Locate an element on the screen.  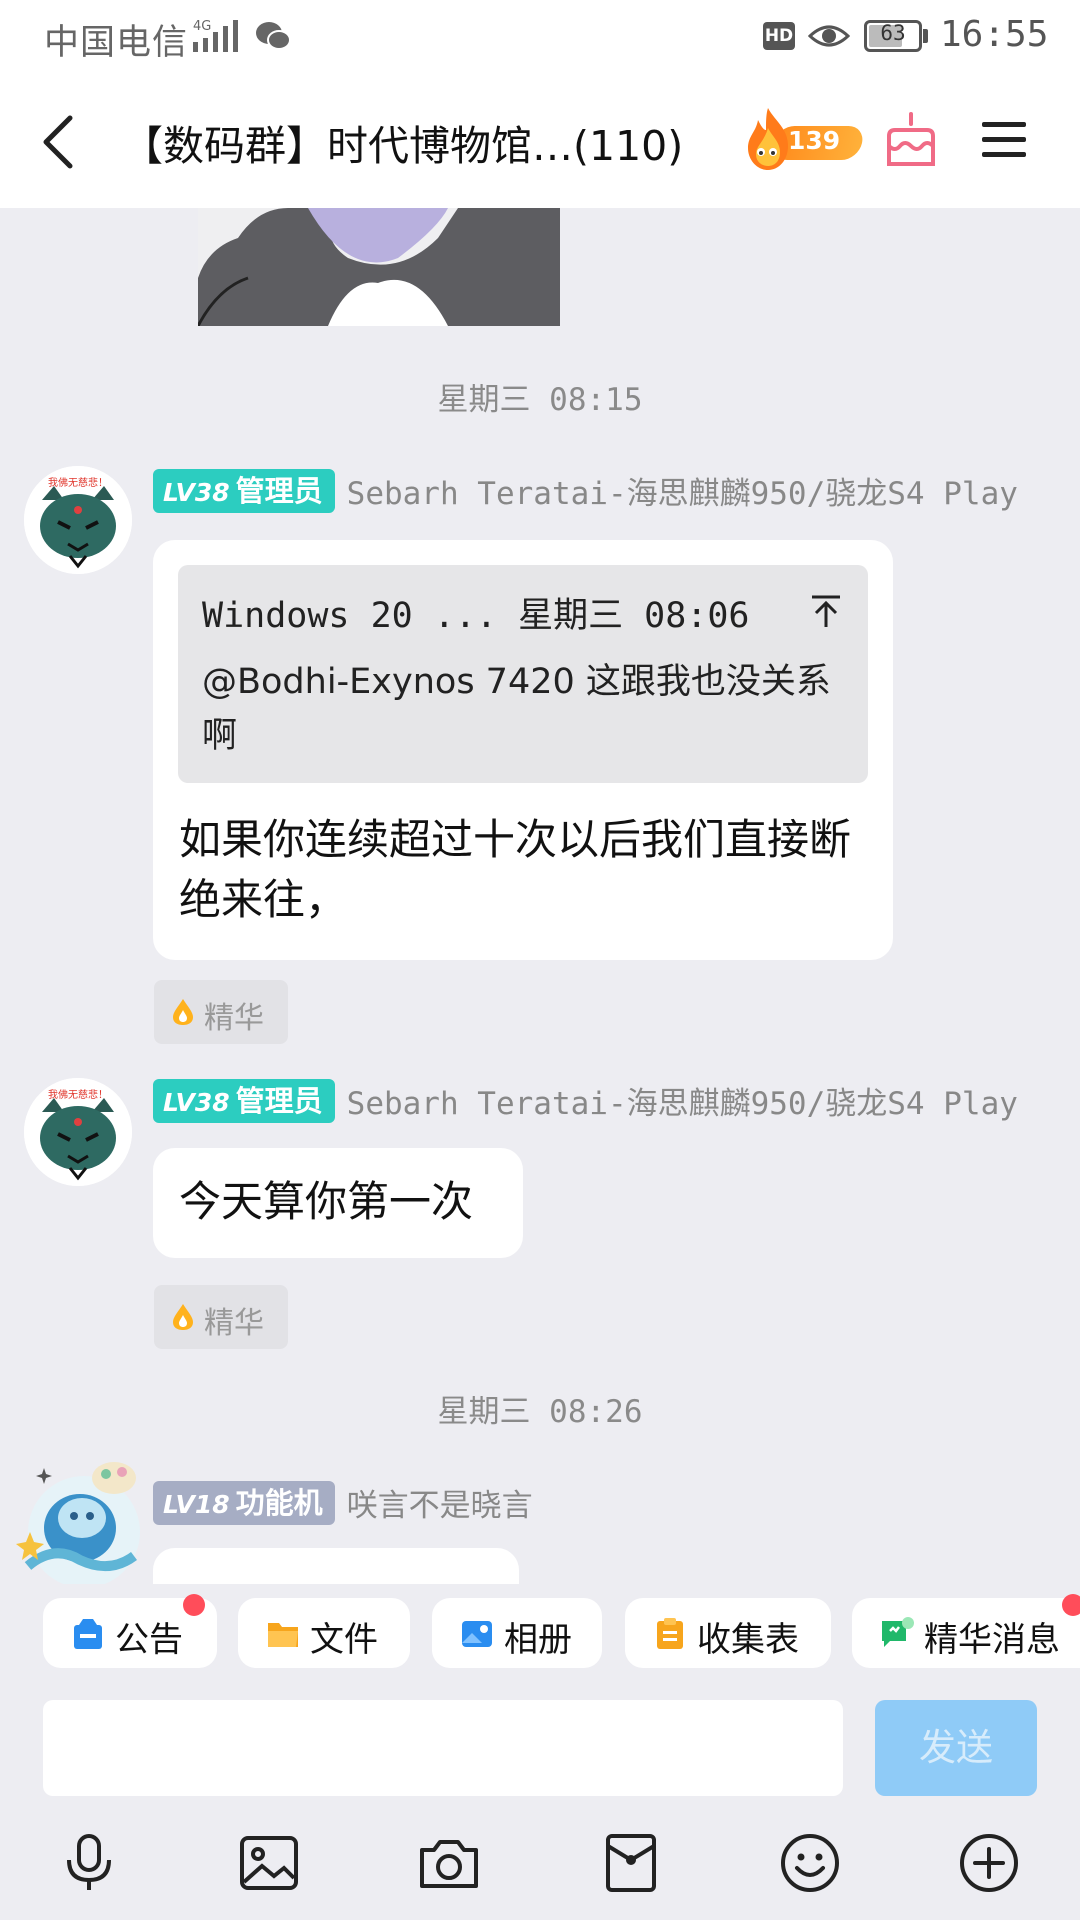
sender-row: LV18 功能机 咲言不是晓言 is located at coordinates (343, 1502).